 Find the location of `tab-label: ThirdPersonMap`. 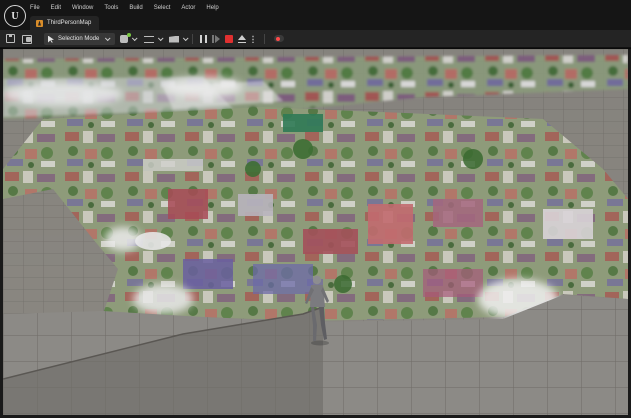

tab-label: ThirdPersonMap is located at coordinates (69, 23).